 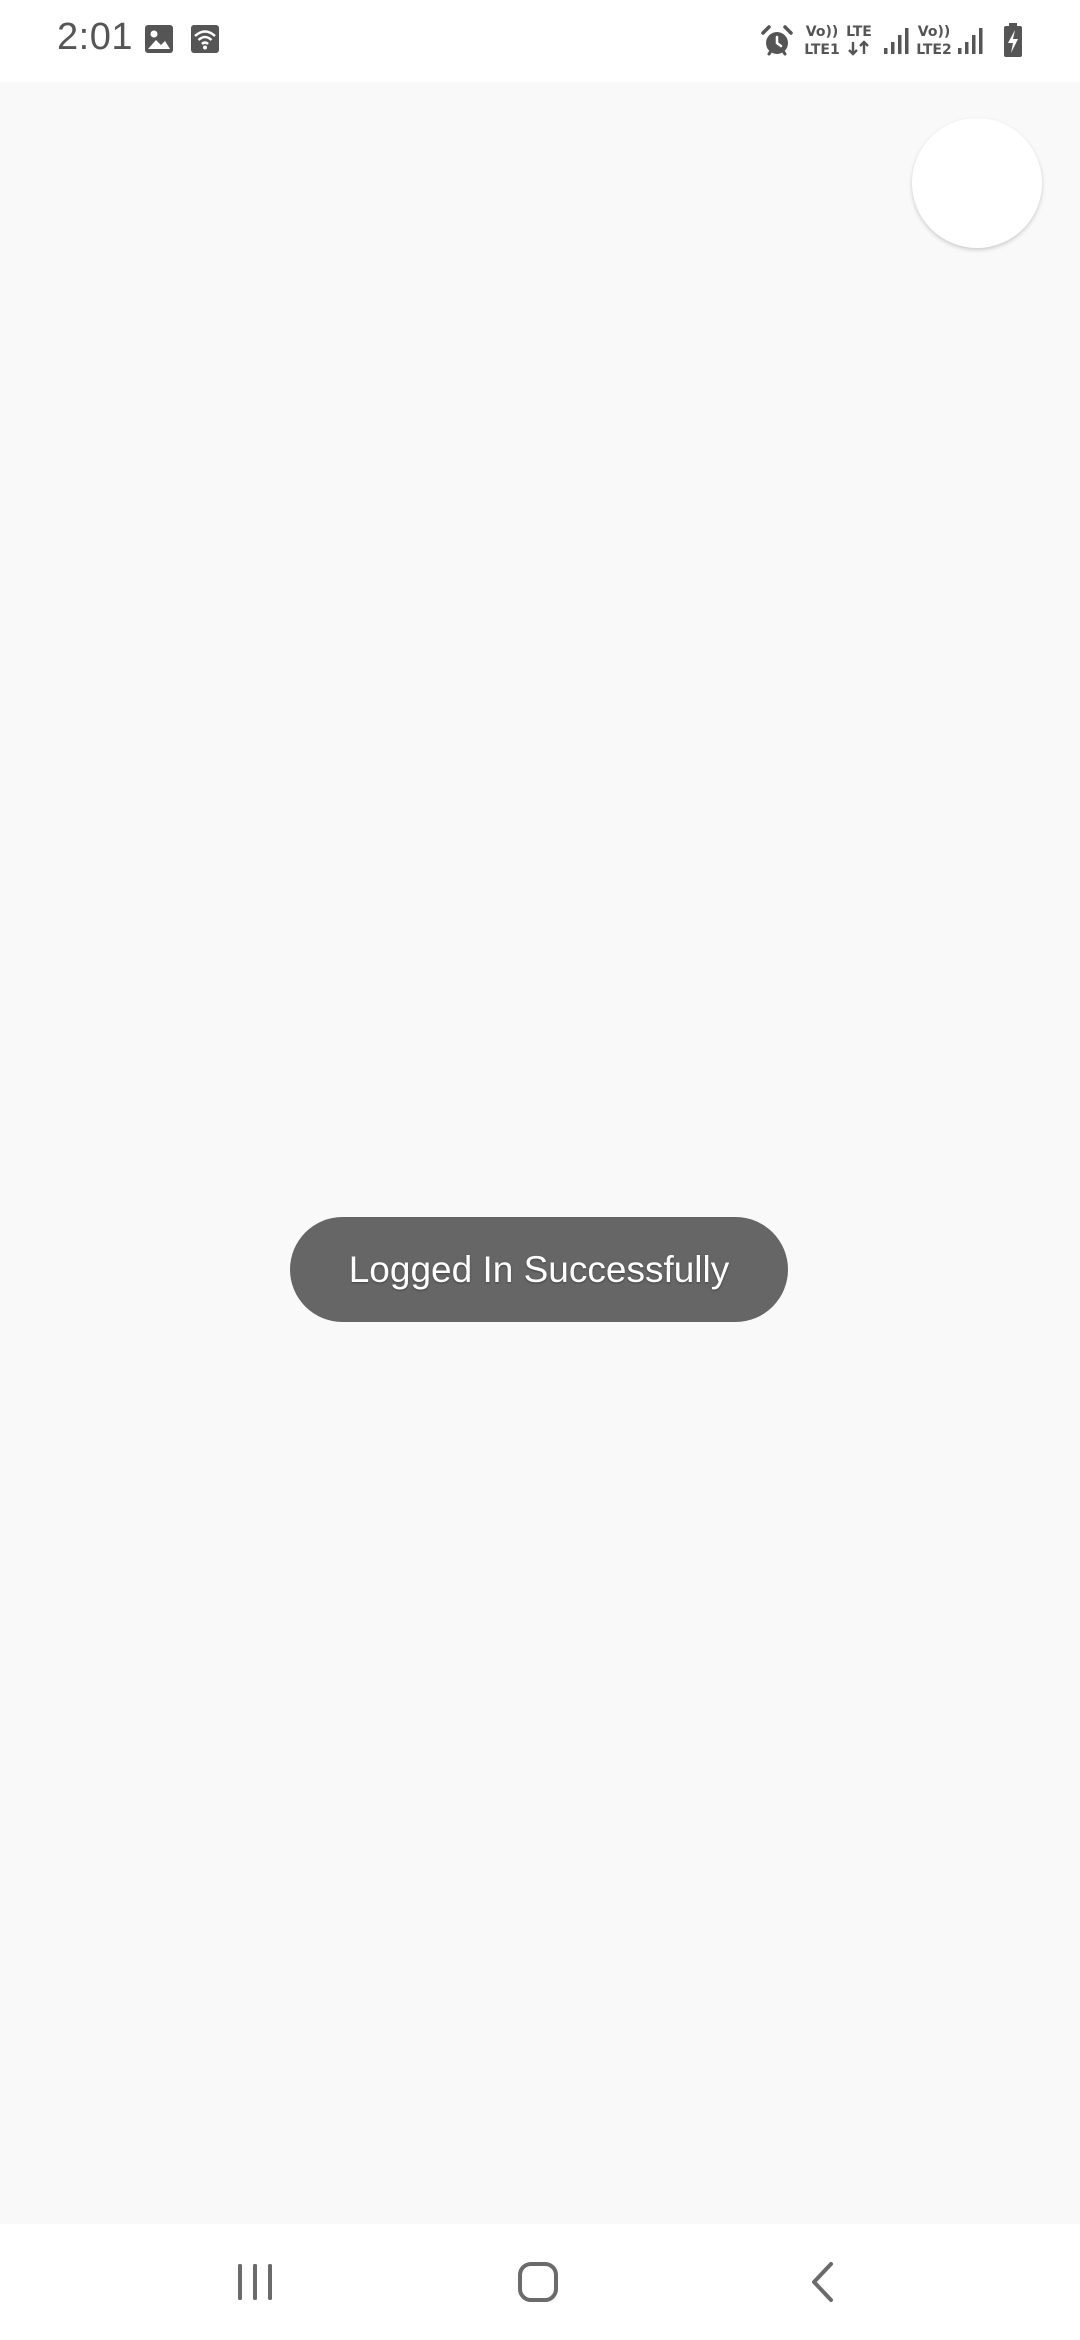 I want to click on alarm-icon, so click(x=777, y=40).